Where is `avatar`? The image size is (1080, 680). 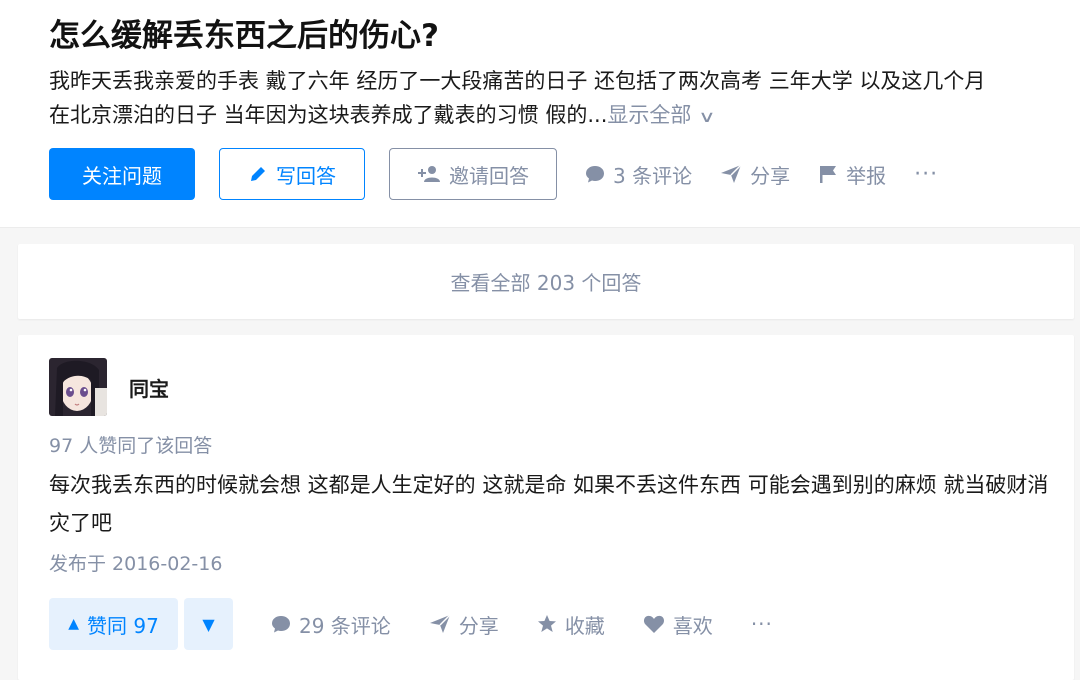
avatar is located at coordinates (78, 387).